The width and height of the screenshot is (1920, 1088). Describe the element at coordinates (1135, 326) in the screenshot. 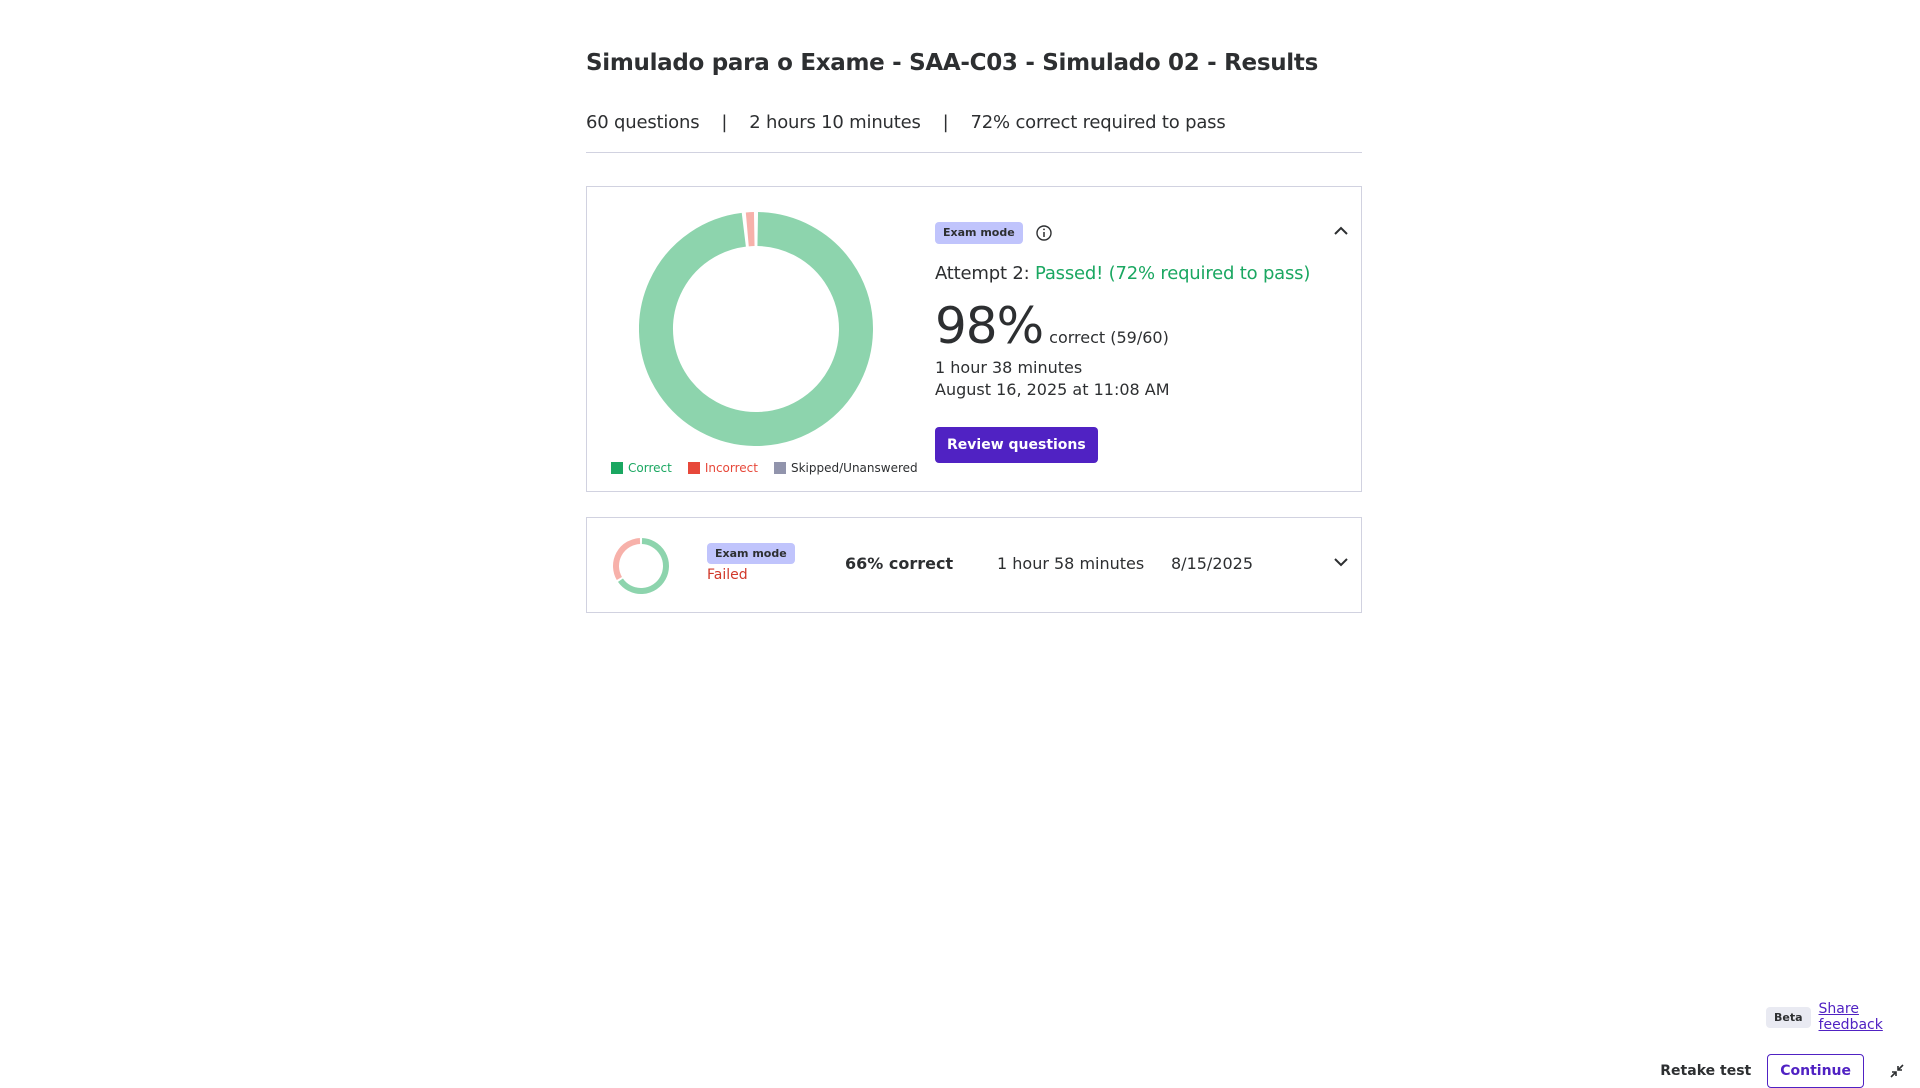

I see `score-row: 98% correct (59/60)` at that location.